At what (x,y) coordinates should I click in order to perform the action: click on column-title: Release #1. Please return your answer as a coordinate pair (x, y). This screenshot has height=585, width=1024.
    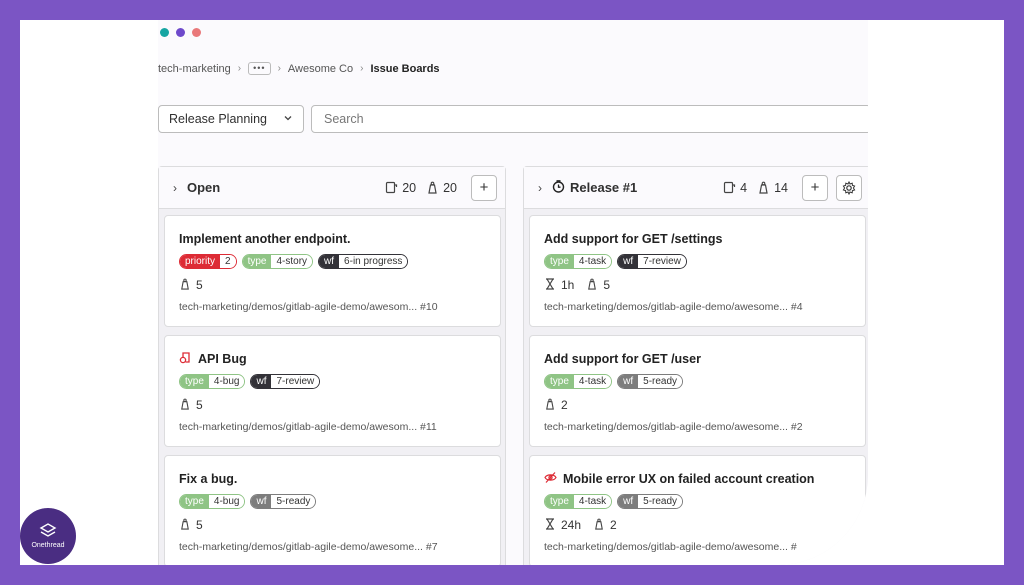
    Looking at the image, I should click on (604, 187).